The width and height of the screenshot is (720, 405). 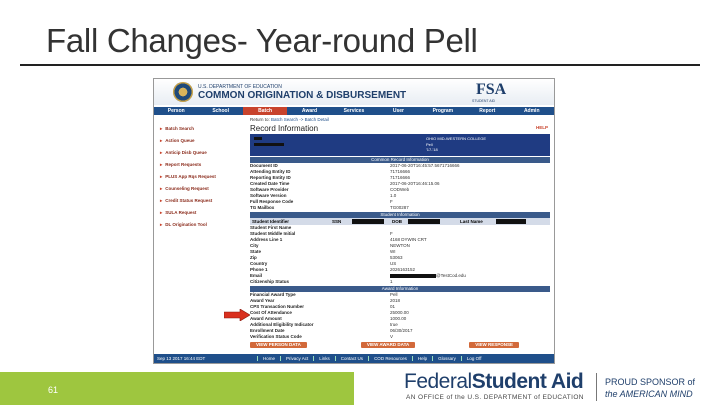 What do you see at coordinates (542, 127) in the screenshot?
I see `help-link: HELP` at bounding box center [542, 127].